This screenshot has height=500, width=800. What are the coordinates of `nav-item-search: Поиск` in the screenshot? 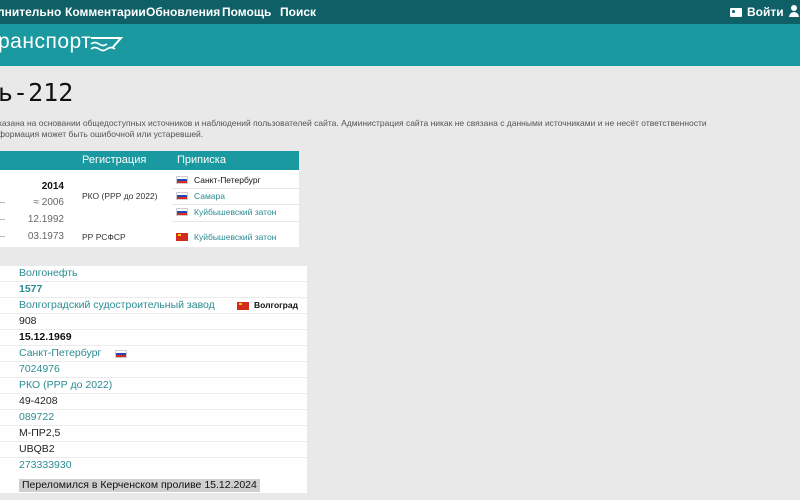 It's located at (298, 12).